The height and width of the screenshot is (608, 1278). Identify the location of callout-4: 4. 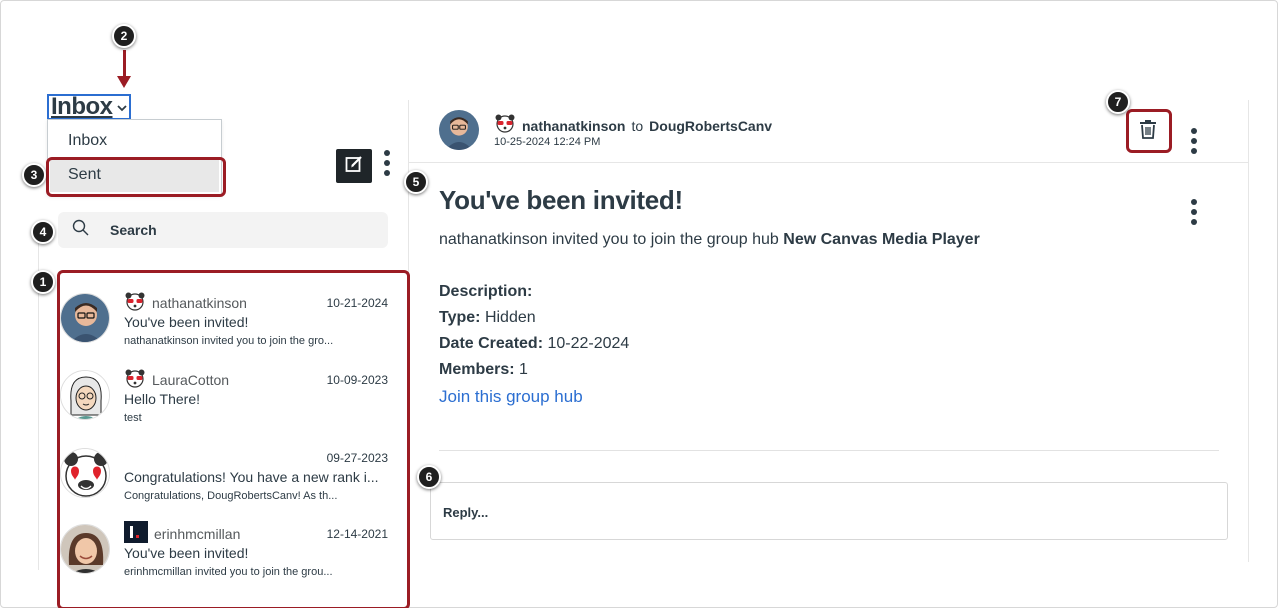
(43, 232).